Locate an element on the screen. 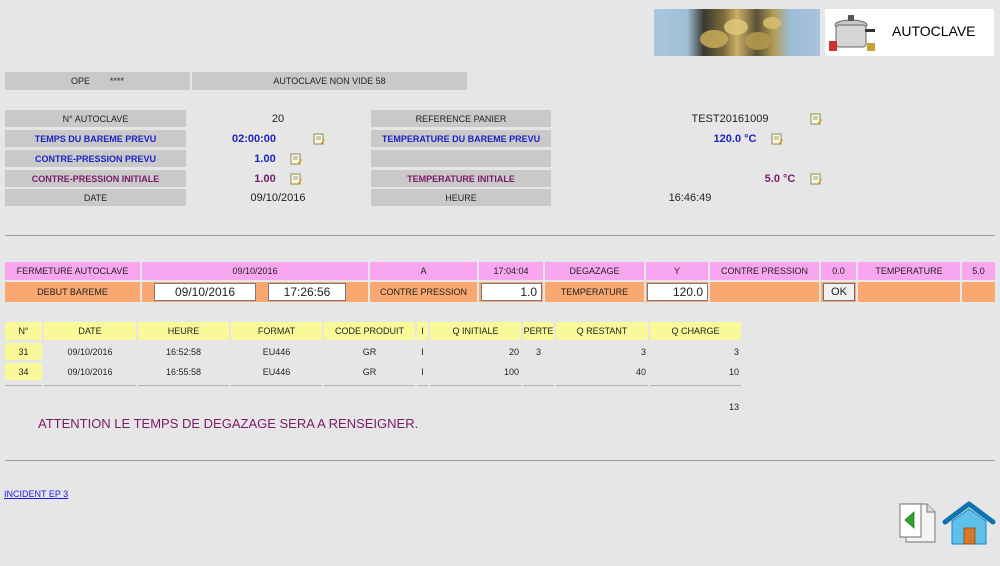 This screenshot has width=1000, height=566. table-row-heure: 16:52:58 is located at coordinates (183, 351).